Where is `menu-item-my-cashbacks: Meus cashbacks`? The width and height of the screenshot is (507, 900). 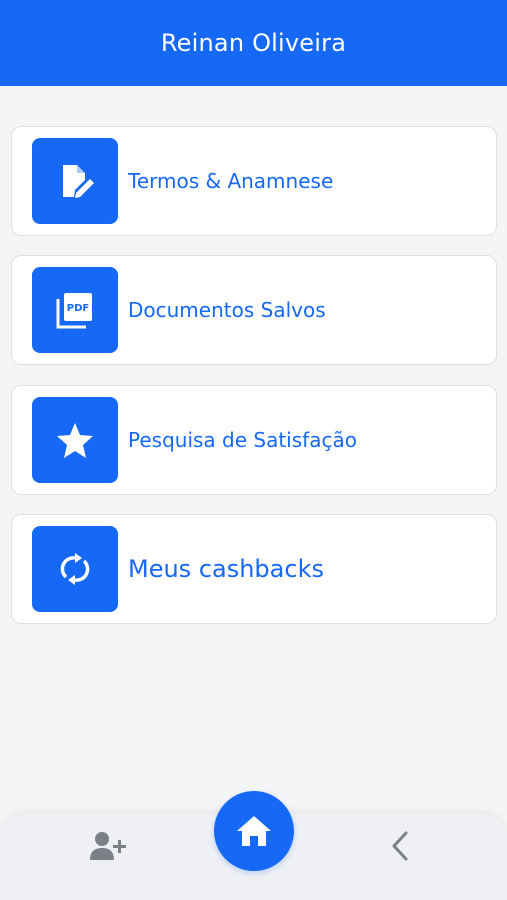 menu-item-my-cashbacks: Meus cashbacks is located at coordinates (254, 569).